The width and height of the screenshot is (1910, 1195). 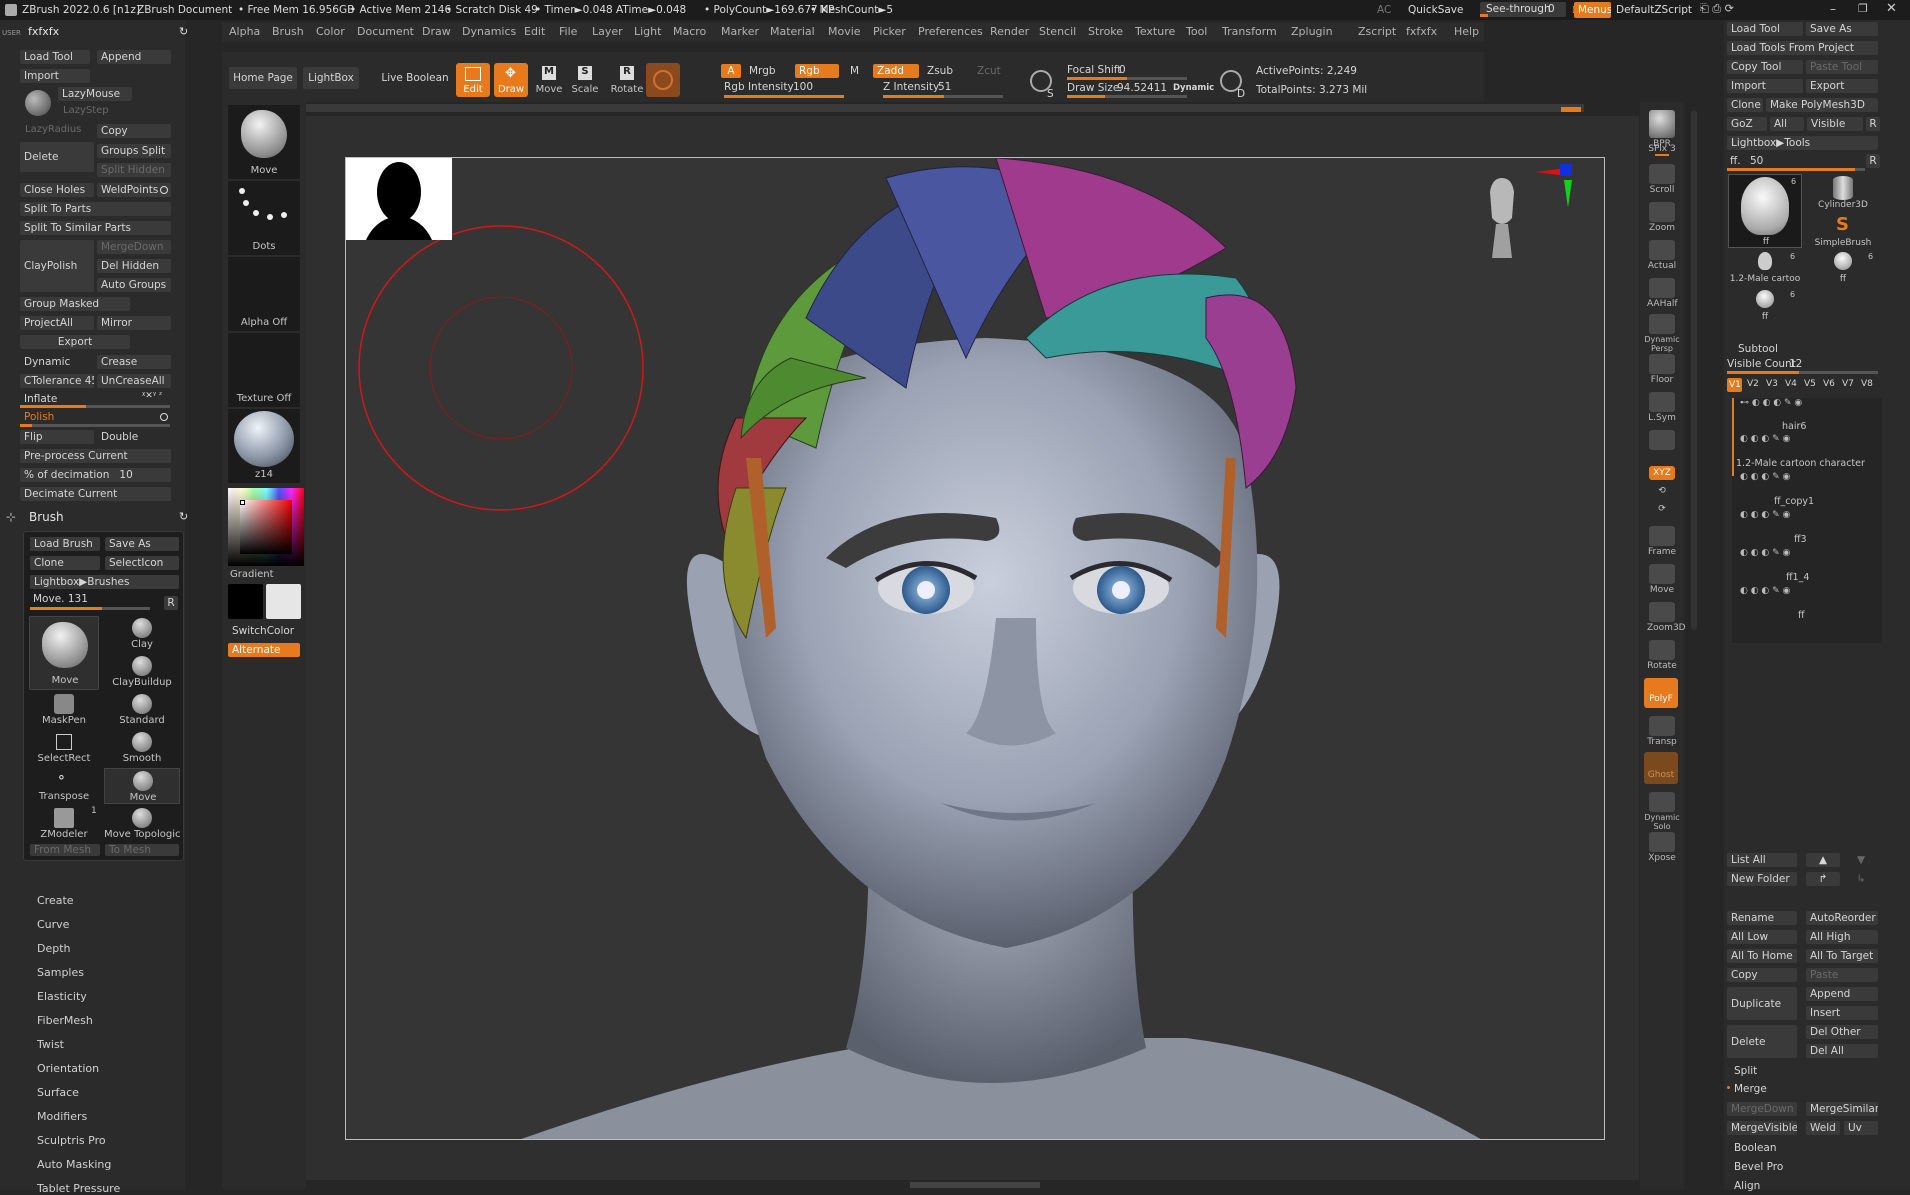 I want to click on home-page-button: Home Page, so click(x=263, y=78).